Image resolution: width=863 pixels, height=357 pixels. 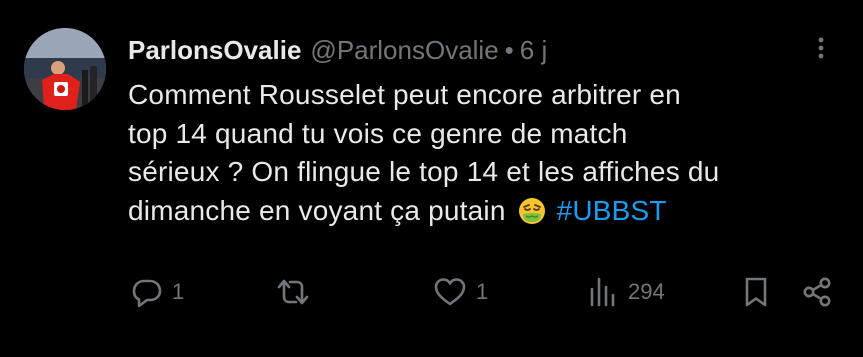 I want to click on display-name: ParlonsOvalie, so click(x=214, y=50).